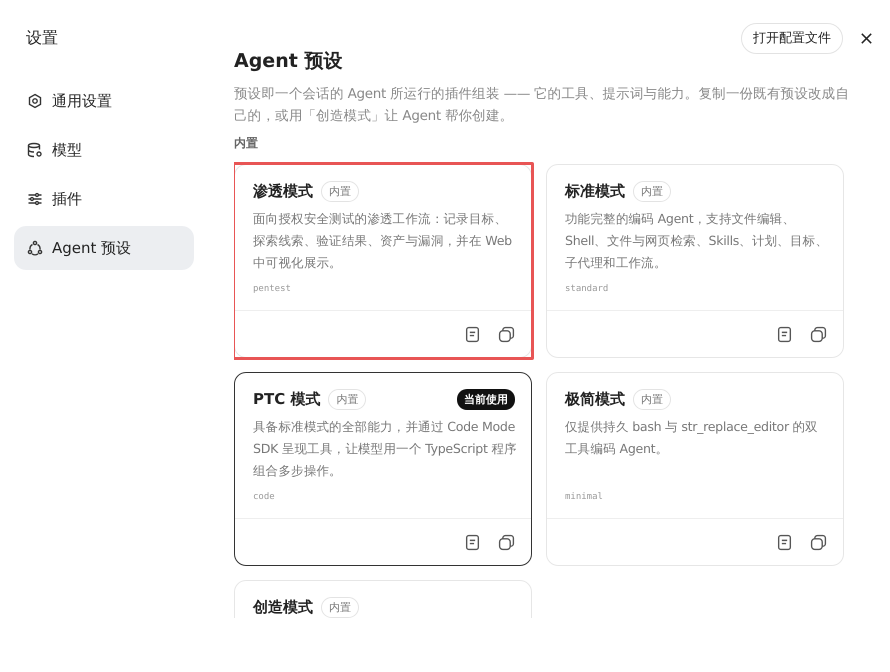 The width and height of the screenshot is (890, 672). What do you see at coordinates (486, 399) in the screenshot?
I see `current-badge: 当前使用` at bounding box center [486, 399].